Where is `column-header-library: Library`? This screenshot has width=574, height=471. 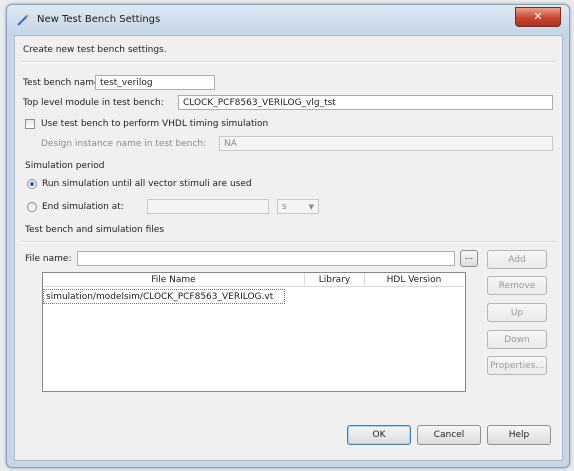
column-header-library: Library is located at coordinates (335, 280).